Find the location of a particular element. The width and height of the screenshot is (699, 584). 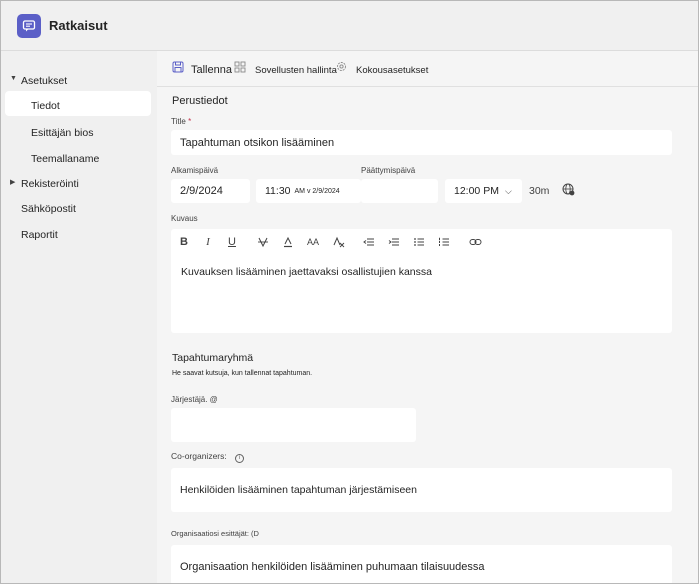

end-time-dropdown: 12:00 PM ⌵ is located at coordinates (483, 191).